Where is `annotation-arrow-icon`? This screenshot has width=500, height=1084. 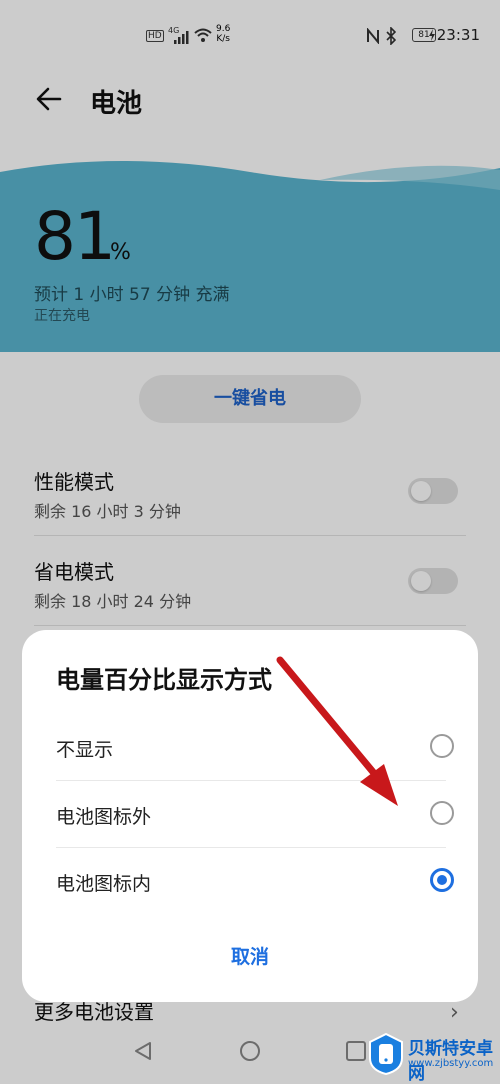 annotation-arrow-icon is located at coordinates (337, 731).